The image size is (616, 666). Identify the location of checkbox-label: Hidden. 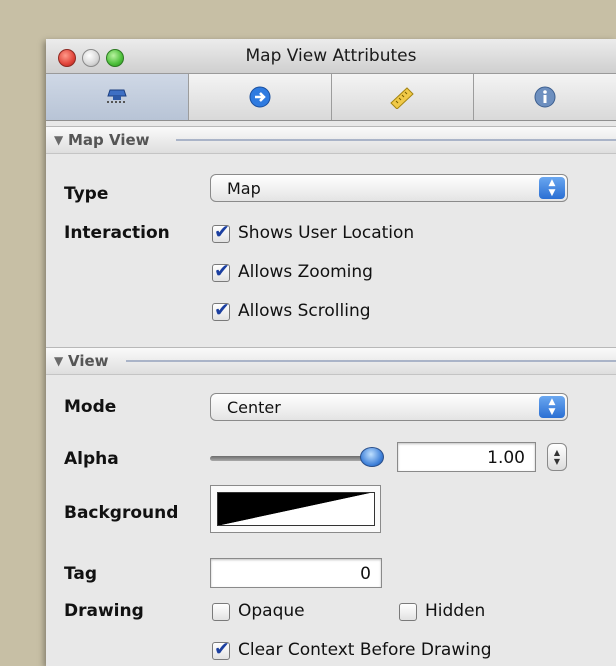
(455, 611).